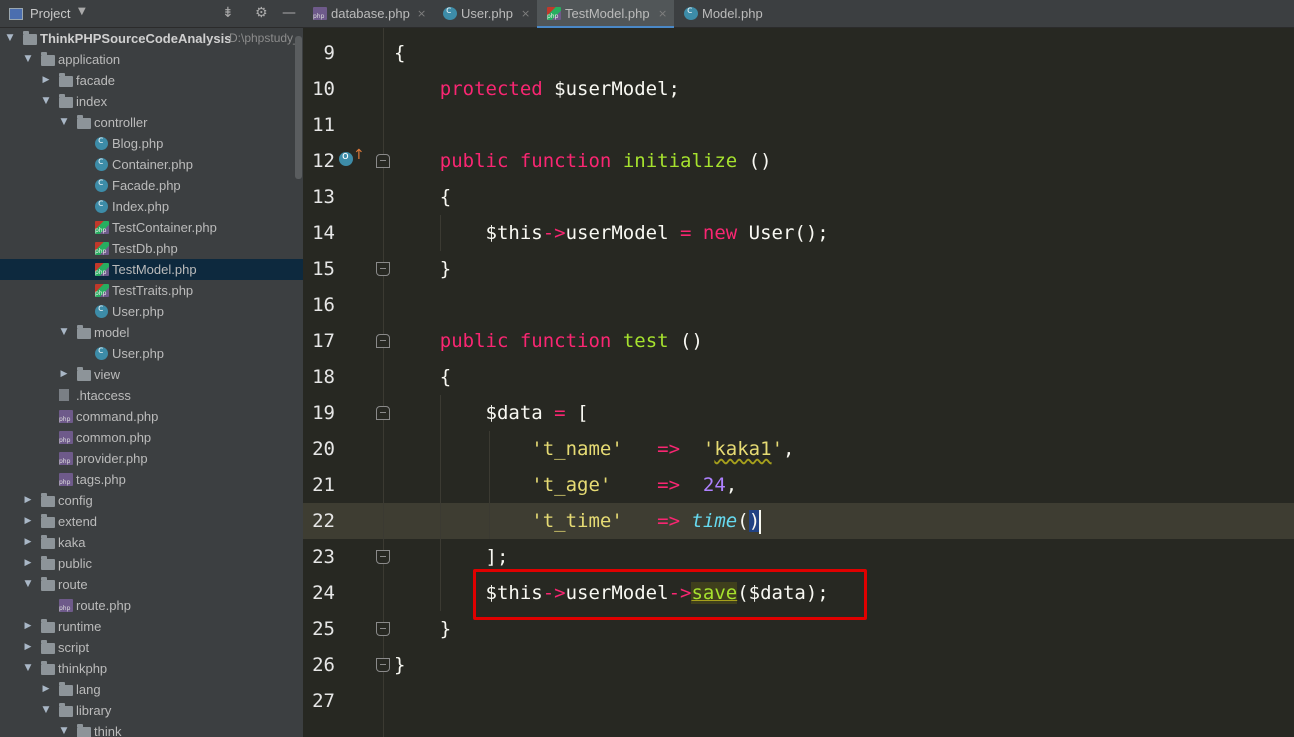  I want to click on tree-item: provider.php, so click(151, 458).